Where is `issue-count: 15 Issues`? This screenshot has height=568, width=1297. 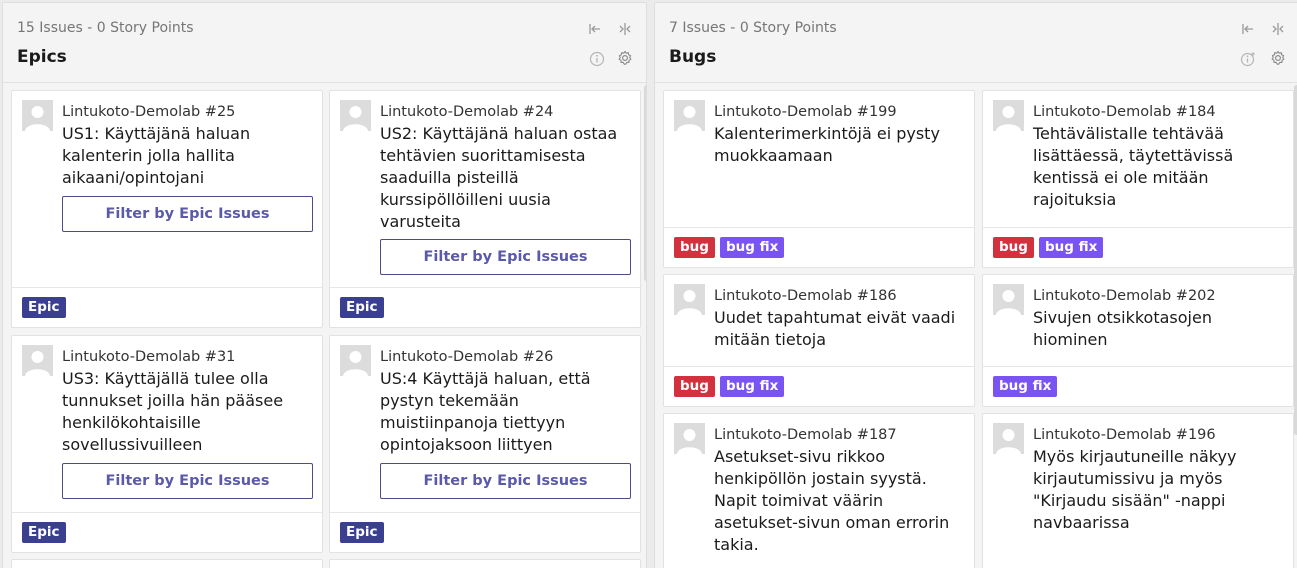
issue-count: 15 Issues is located at coordinates (50, 28).